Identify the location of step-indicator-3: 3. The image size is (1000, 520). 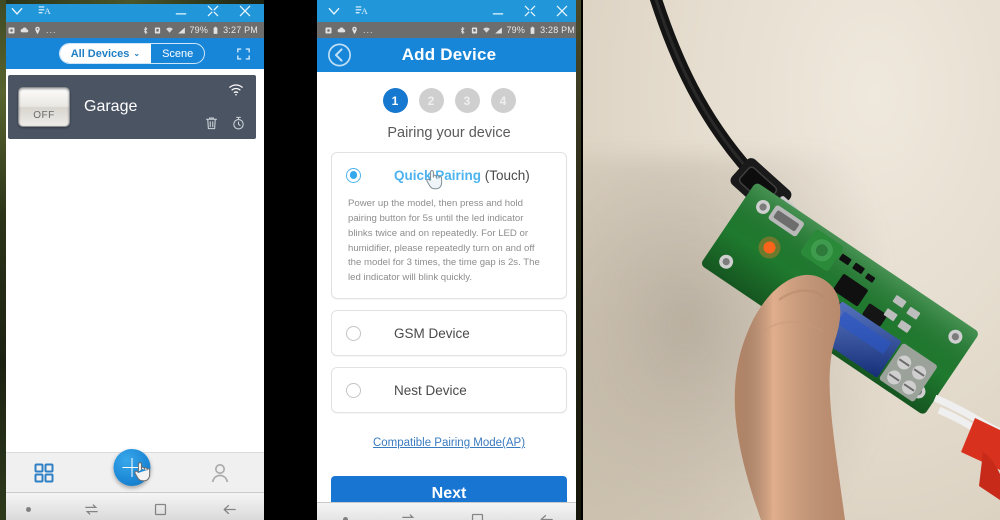
(467, 100).